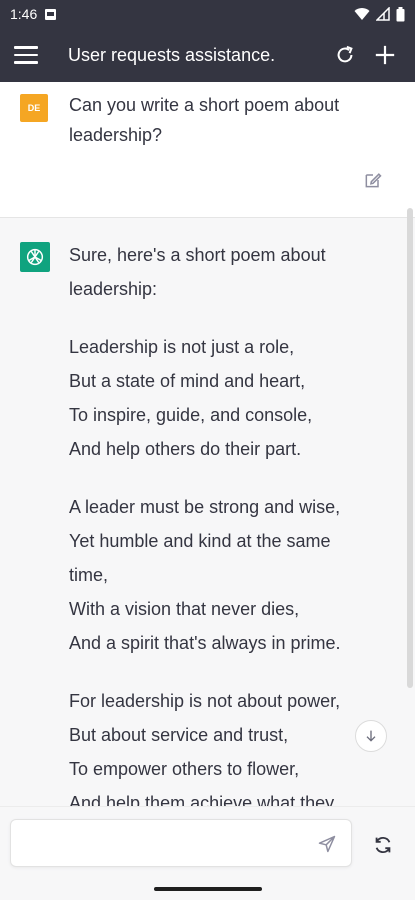 The image size is (415, 900). Describe the element at coordinates (51, 14) in the screenshot. I see `notification-icon` at that location.